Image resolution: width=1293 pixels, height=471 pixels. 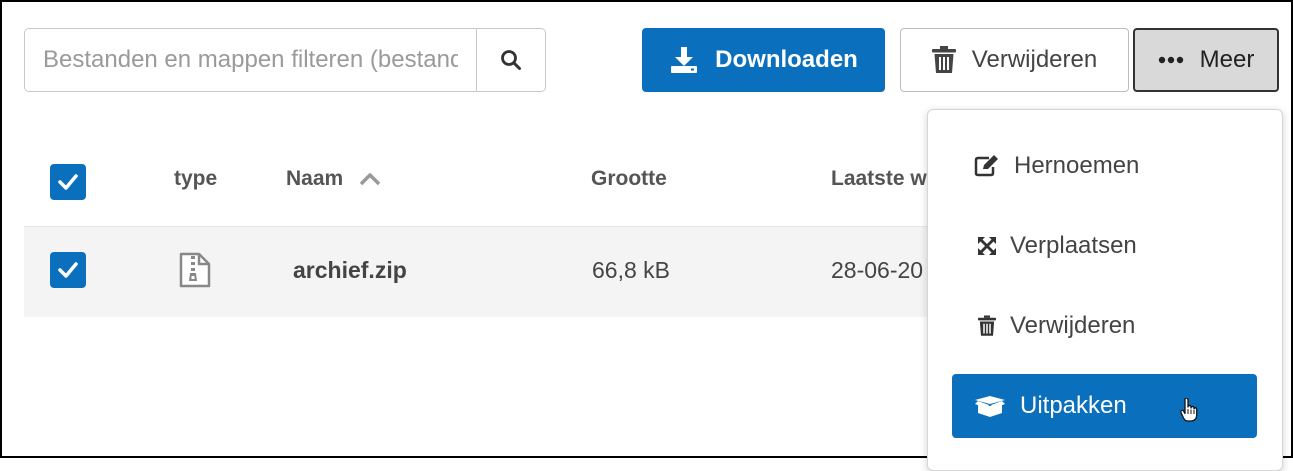 I want to click on menu-item-rename: Hernoemen, so click(x=1104, y=166).